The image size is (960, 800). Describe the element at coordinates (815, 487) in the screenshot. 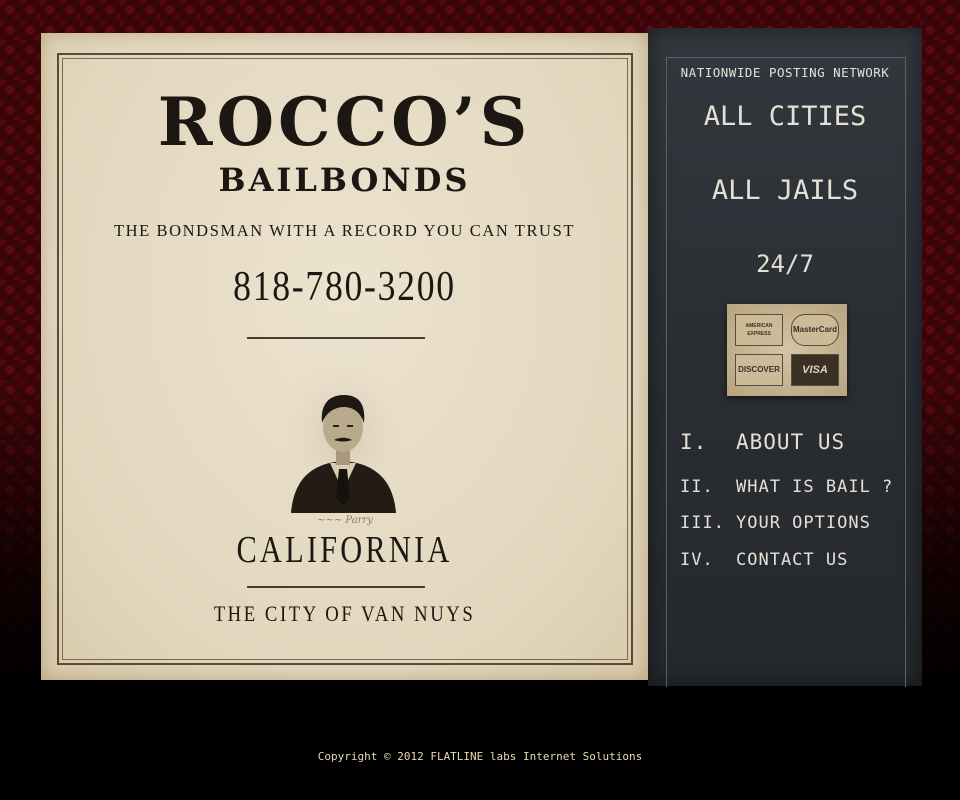

I see `nav-label: WHAT IS BAIL ?` at that location.